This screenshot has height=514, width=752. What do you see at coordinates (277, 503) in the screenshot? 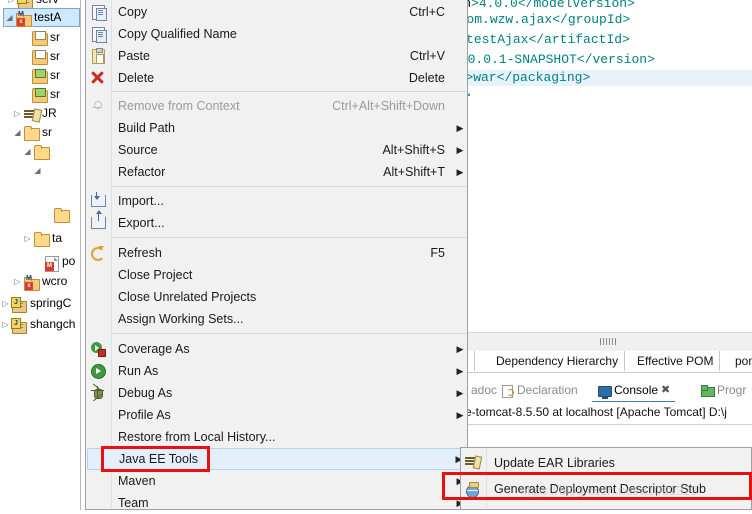
I see `menu-item: Team▶` at bounding box center [277, 503].